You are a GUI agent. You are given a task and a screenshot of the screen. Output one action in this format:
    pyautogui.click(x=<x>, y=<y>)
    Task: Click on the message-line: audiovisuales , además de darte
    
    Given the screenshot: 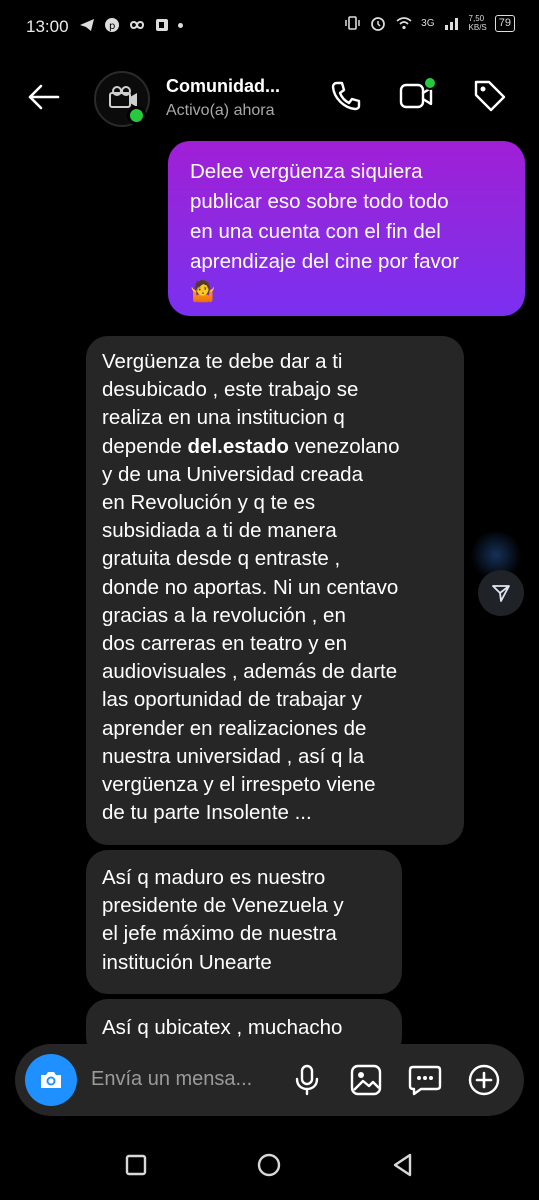 What is the action you would take?
    pyautogui.click(x=250, y=672)
    